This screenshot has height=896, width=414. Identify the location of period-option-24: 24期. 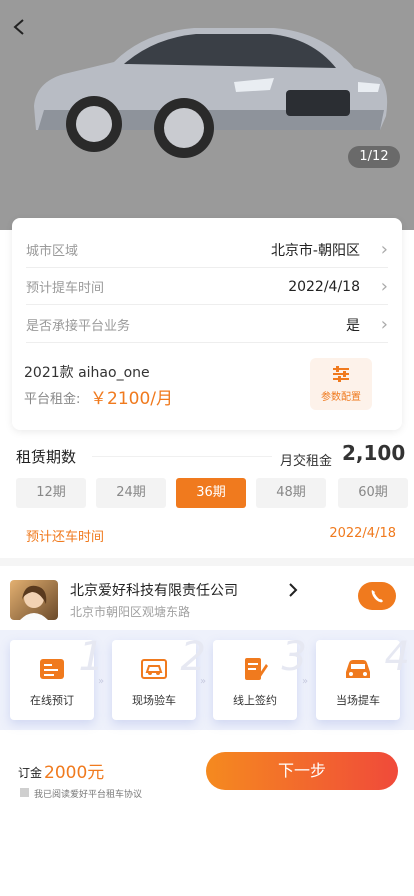
(131, 493).